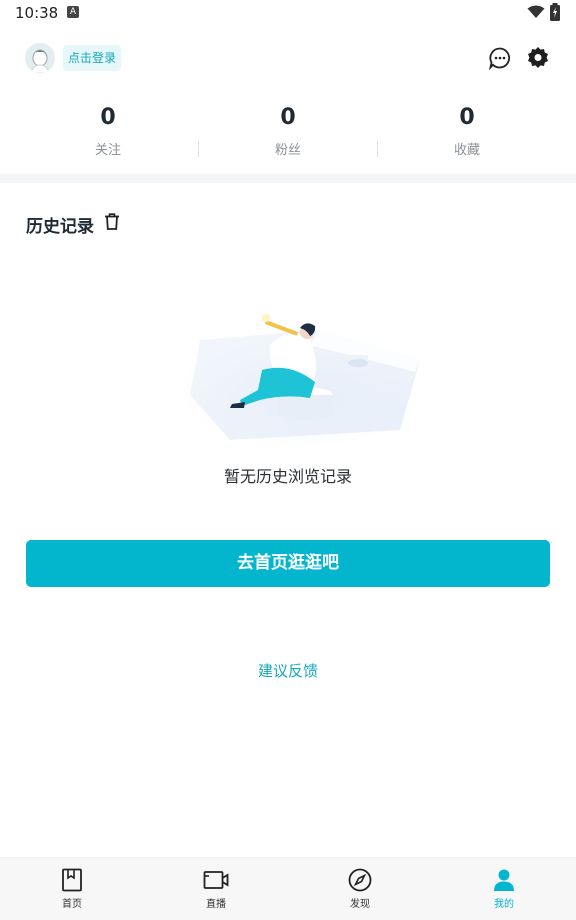 This screenshot has width=576, height=920. I want to click on stat-favorites: 0 收藏, so click(467, 130).